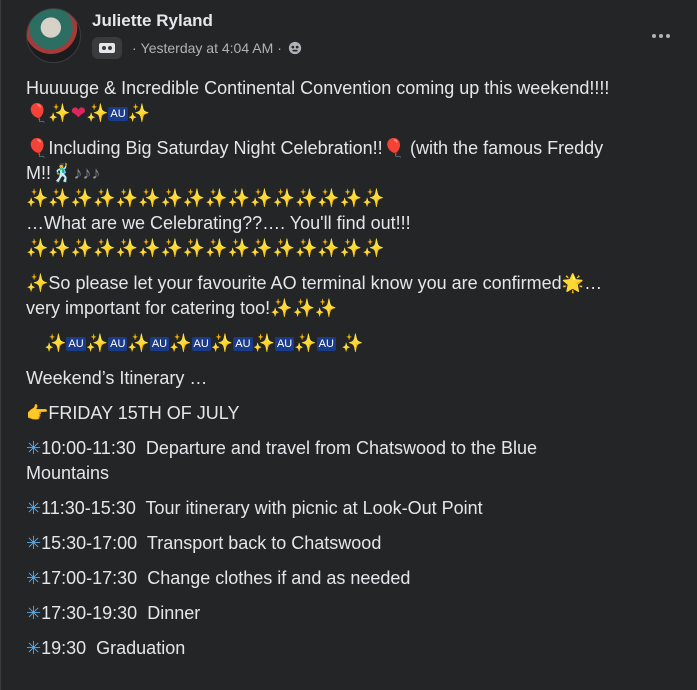 The image size is (697, 690). I want to click on glowing-star-icon: 🌟, so click(573, 283).